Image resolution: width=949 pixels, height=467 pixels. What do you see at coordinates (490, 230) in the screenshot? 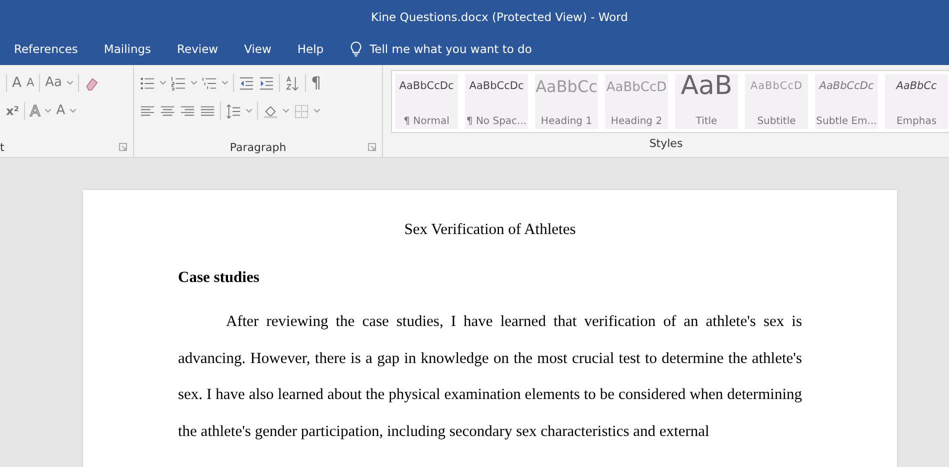
I see `document-title: Sex Verification of Athletes` at bounding box center [490, 230].